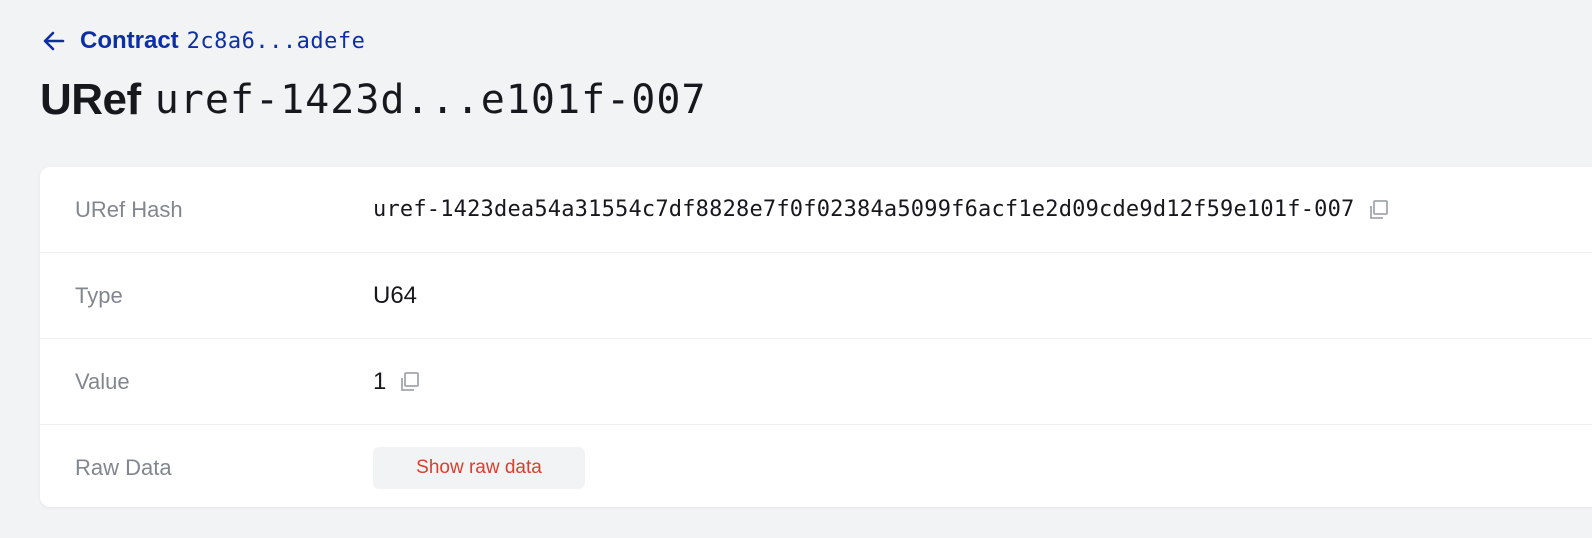 The image size is (1592, 538). Describe the element at coordinates (380, 381) in the screenshot. I see `value-value: 1` at that location.